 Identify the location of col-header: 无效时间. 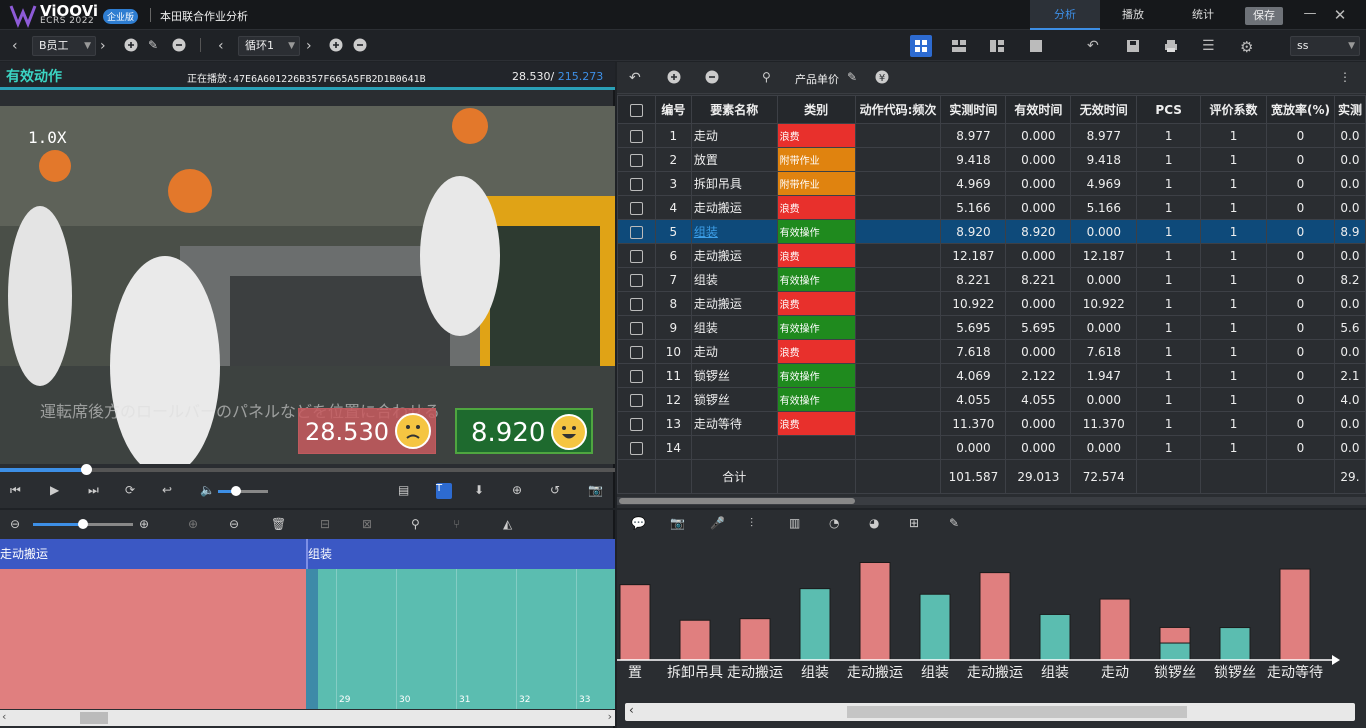
(1104, 109).